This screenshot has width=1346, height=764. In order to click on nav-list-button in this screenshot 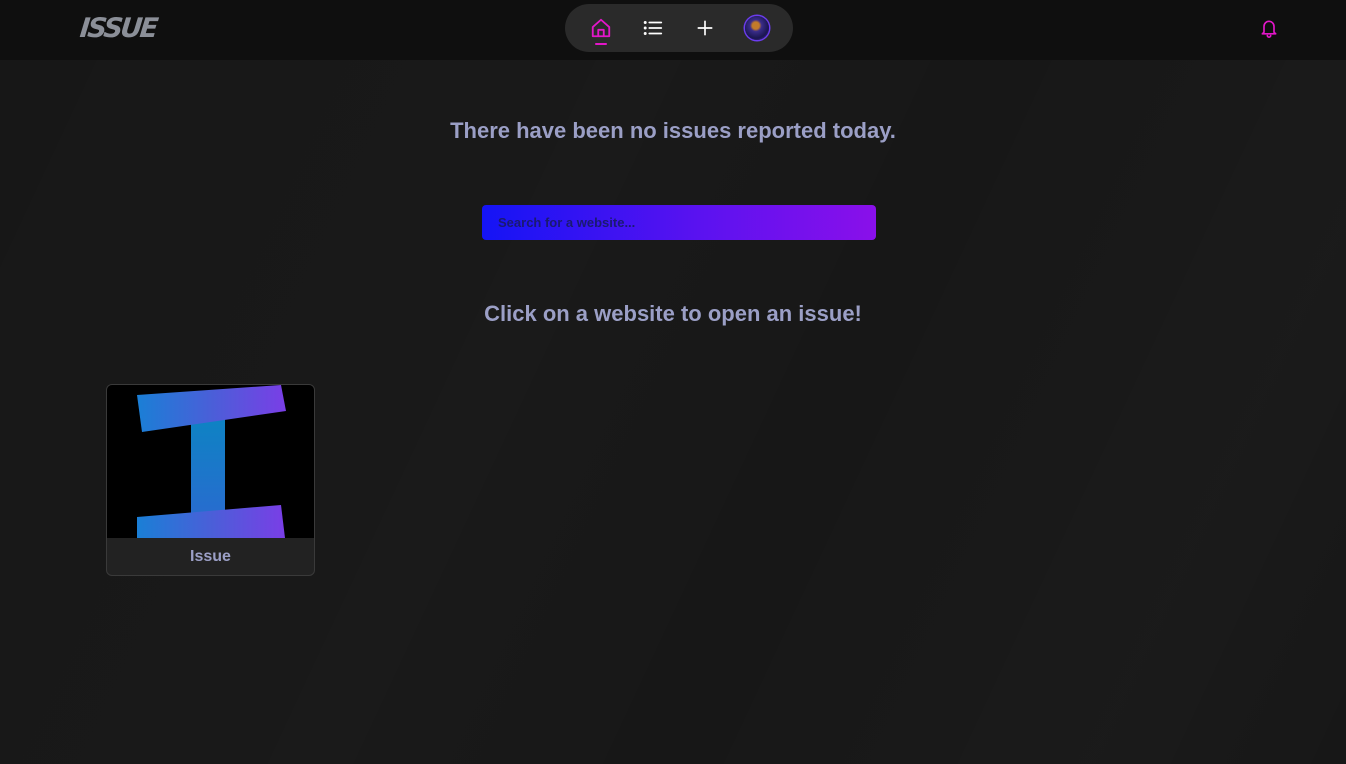, I will do `click(653, 28)`.